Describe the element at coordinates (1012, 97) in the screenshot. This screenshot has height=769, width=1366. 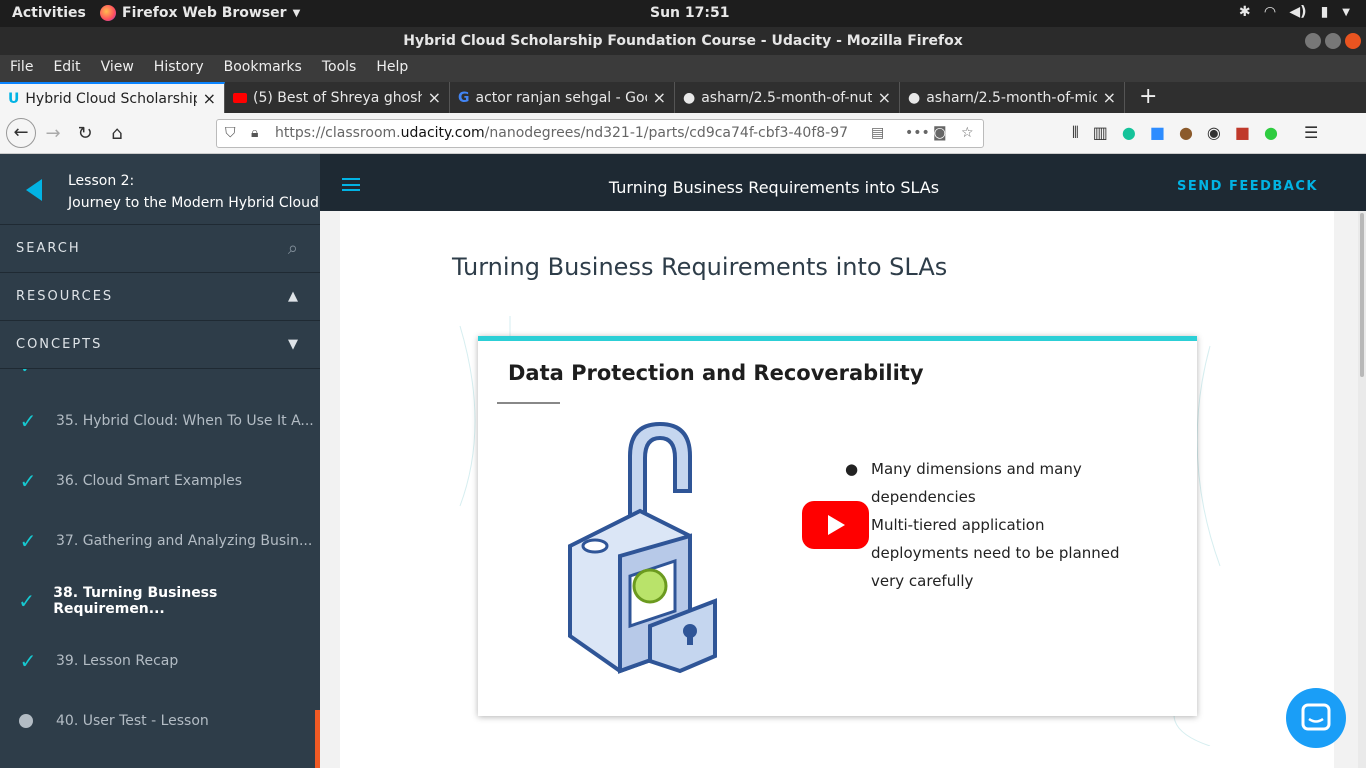
I see `tab-github-2: ● asharn/2.5-month-of-mic ×` at that location.